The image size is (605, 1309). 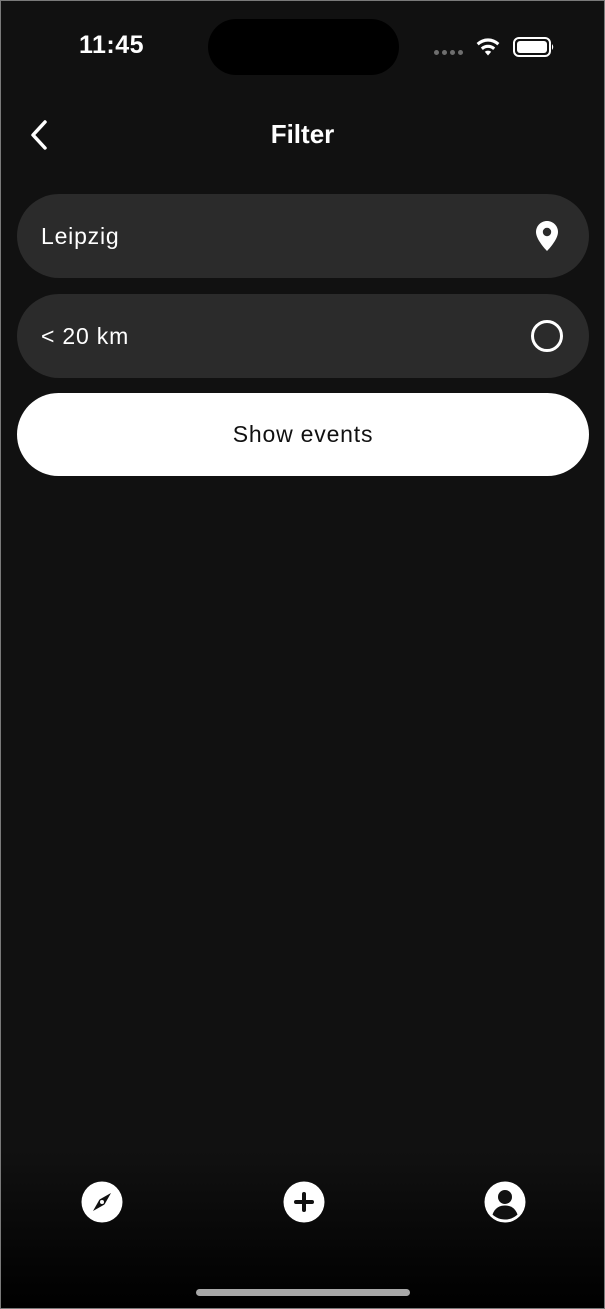 I want to click on plus-circle-icon, so click(x=304, y=1202).